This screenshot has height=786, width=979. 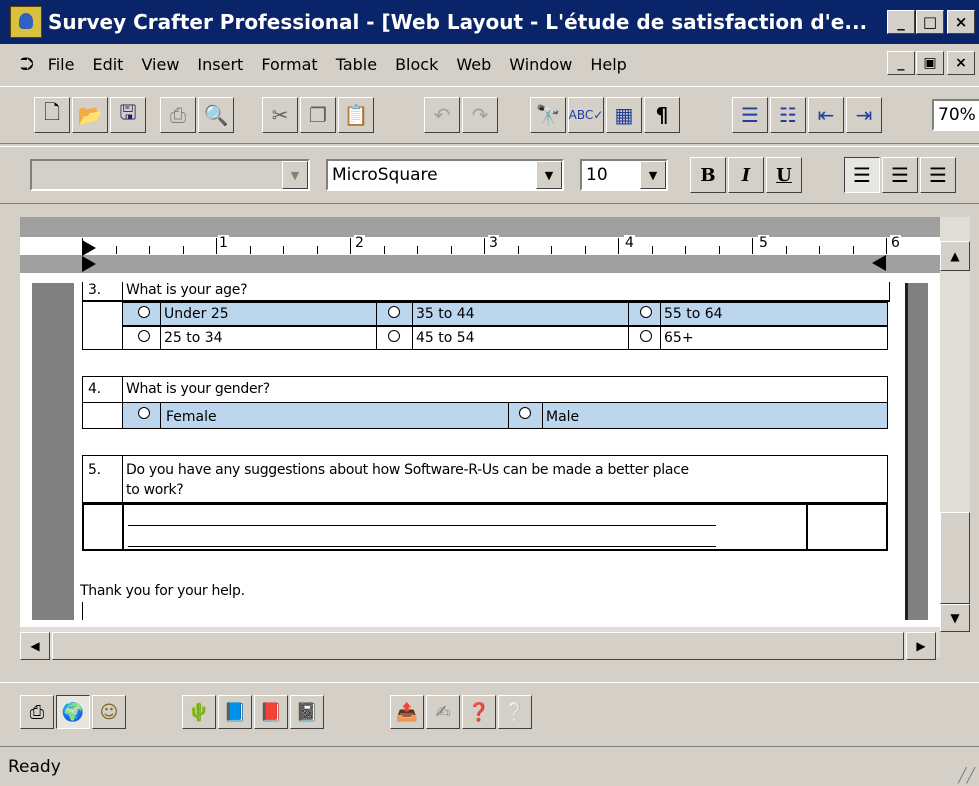 What do you see at coordinates (479, 712) in the screenshot?
I see `help-book-icon: ❓` at bounding box center [479, 712].